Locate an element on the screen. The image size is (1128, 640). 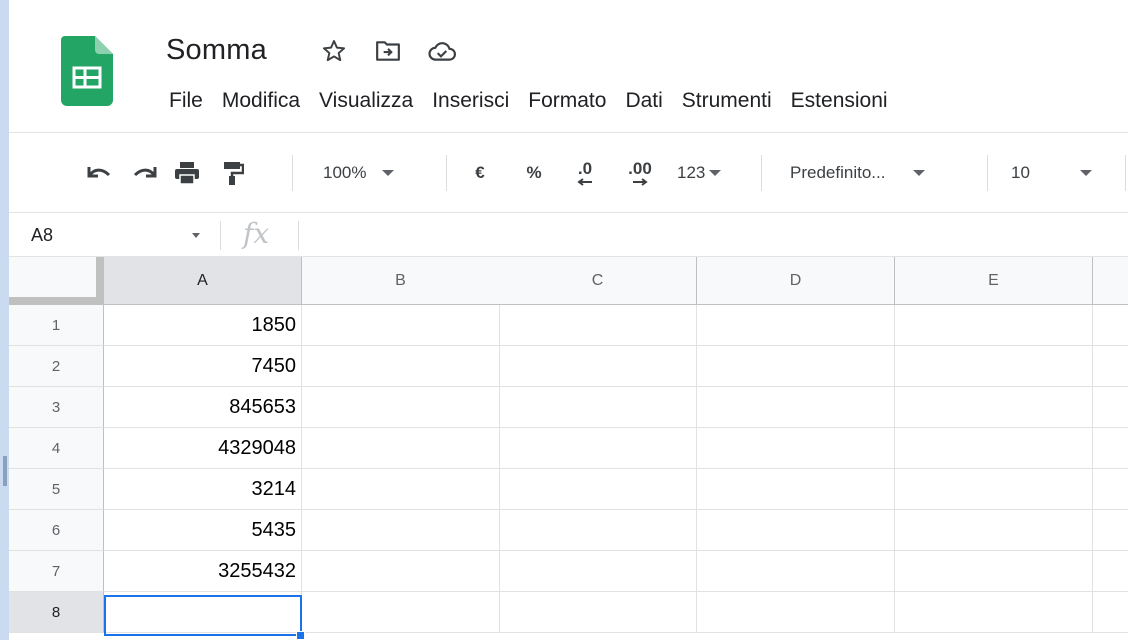
cell-d2 is located at coordinates (796, 366).